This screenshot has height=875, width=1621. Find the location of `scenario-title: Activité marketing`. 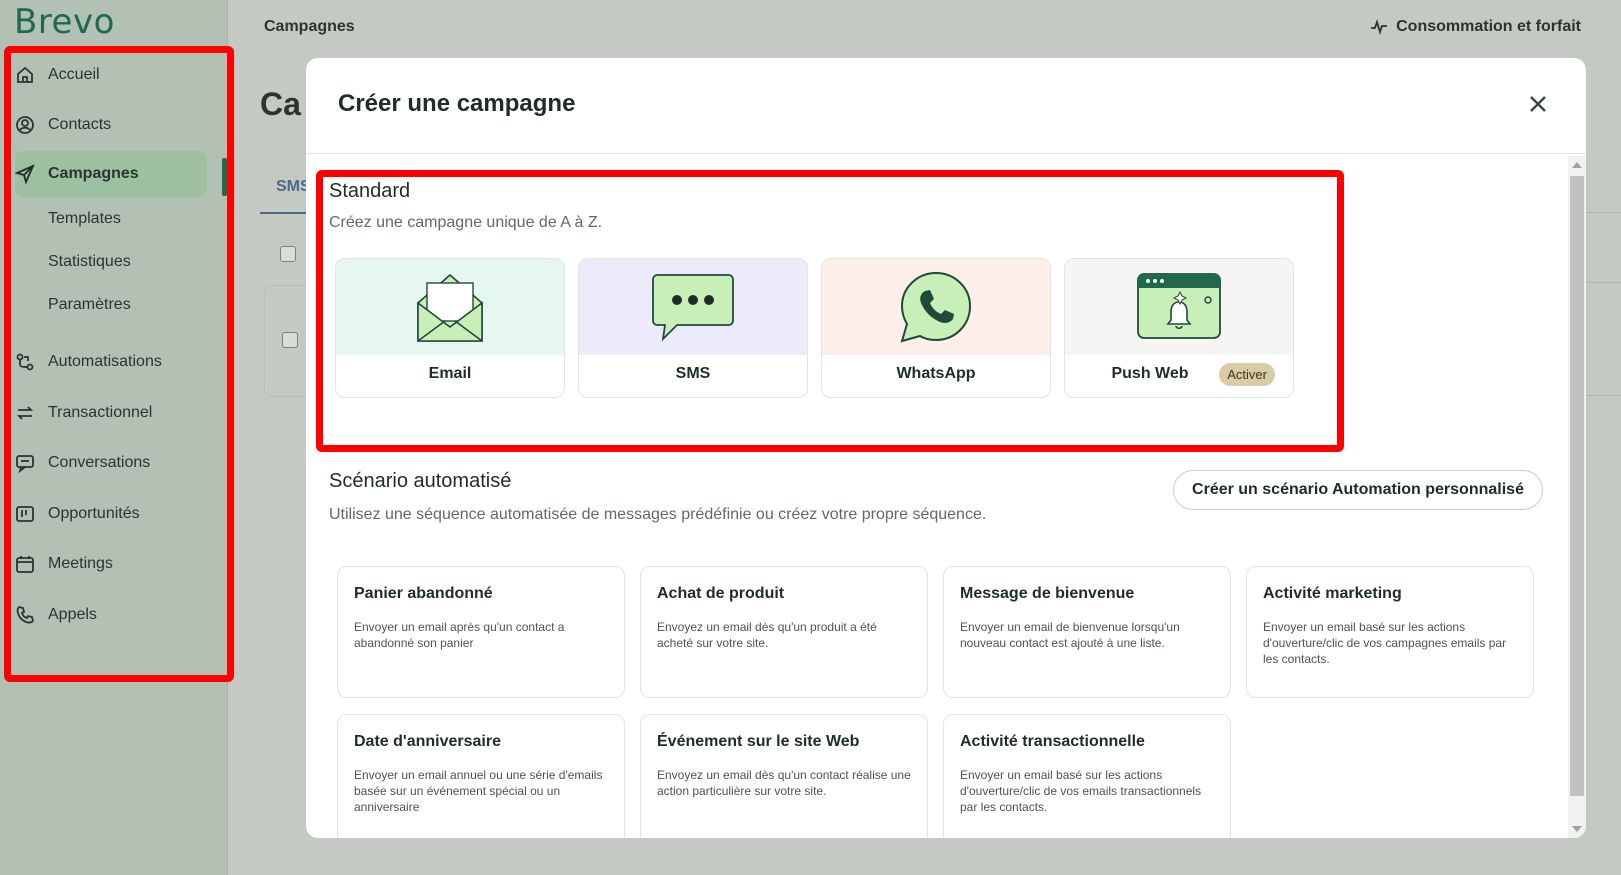

scenario-title: Activité marketing is located at coordinates (1332, 593).